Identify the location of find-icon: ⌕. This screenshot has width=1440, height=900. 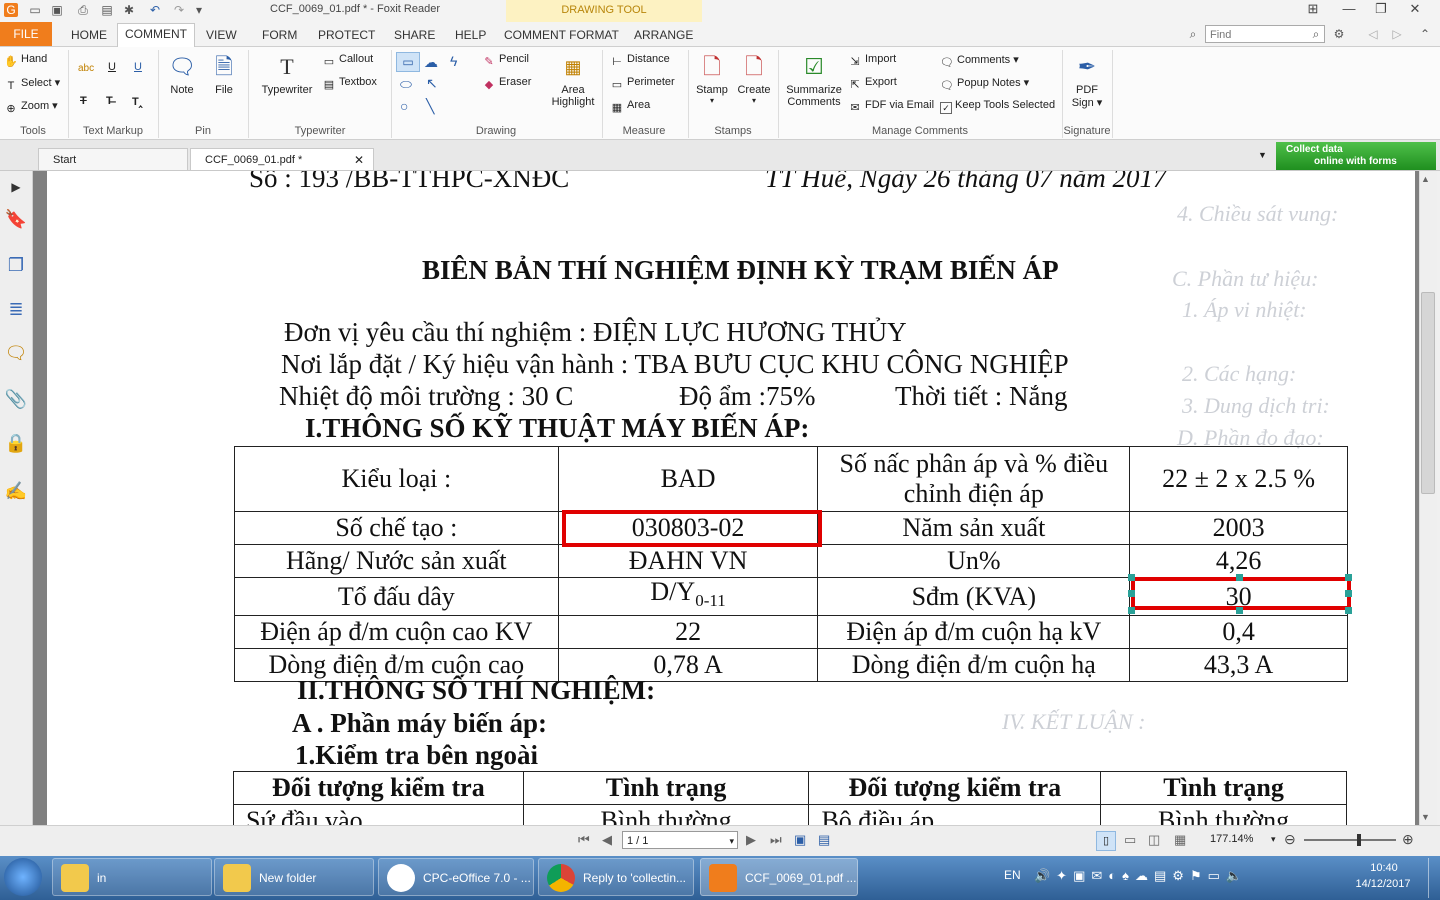
(1193, 34).